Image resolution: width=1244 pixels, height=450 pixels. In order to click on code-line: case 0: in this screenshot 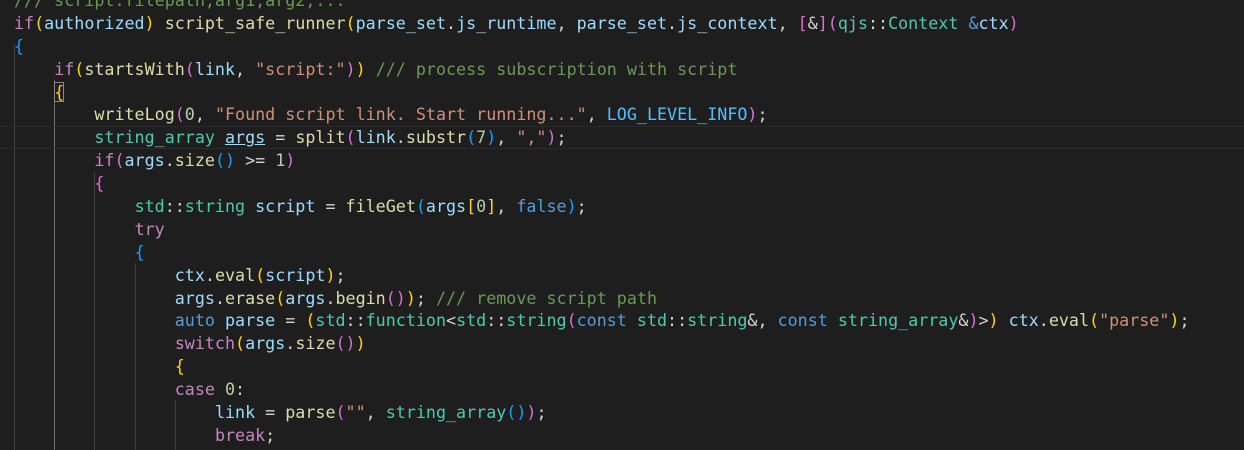, I will do `click(622, 389)`.